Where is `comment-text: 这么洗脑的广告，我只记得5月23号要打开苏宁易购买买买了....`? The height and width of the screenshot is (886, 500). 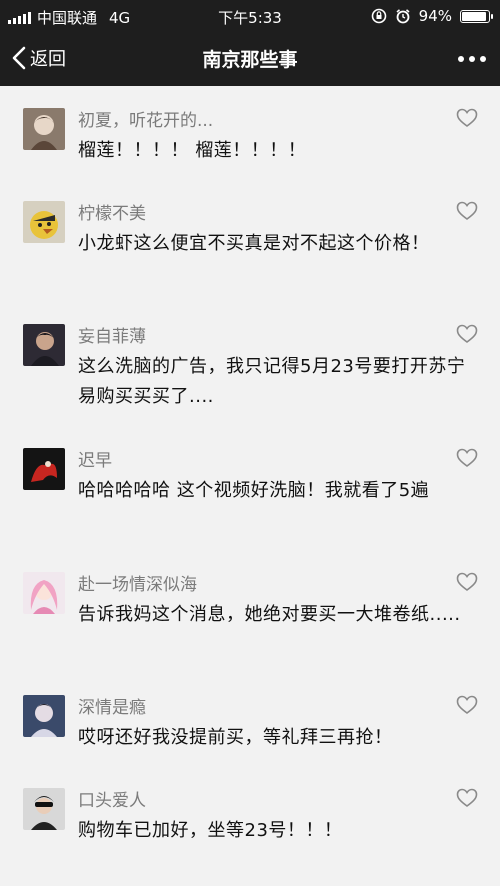 comment-text: 这么洗脑的广告，我只记得5月23号要打开苏宁易购买买买了.... is located at coordinates (272, 381).